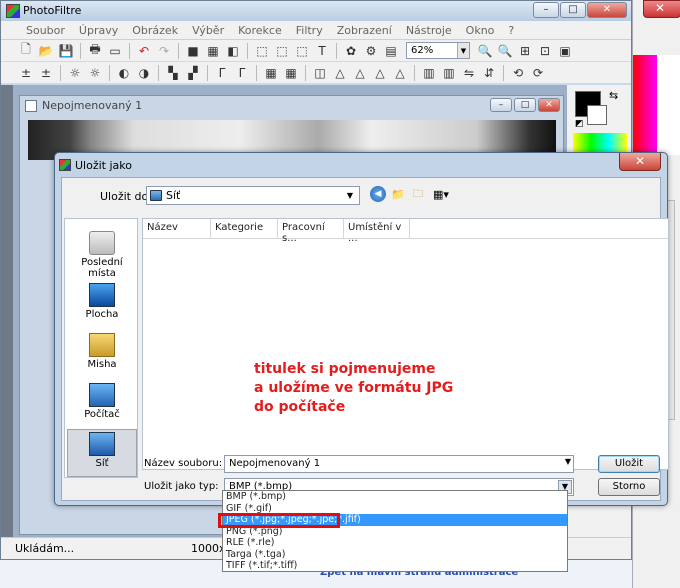 The width and height of the screenshot is (680, 588). What do you see at coordinates (208, 30) in the screenshot?
I see `menu-vyber: Výběr` at bounding box center [208, 30].